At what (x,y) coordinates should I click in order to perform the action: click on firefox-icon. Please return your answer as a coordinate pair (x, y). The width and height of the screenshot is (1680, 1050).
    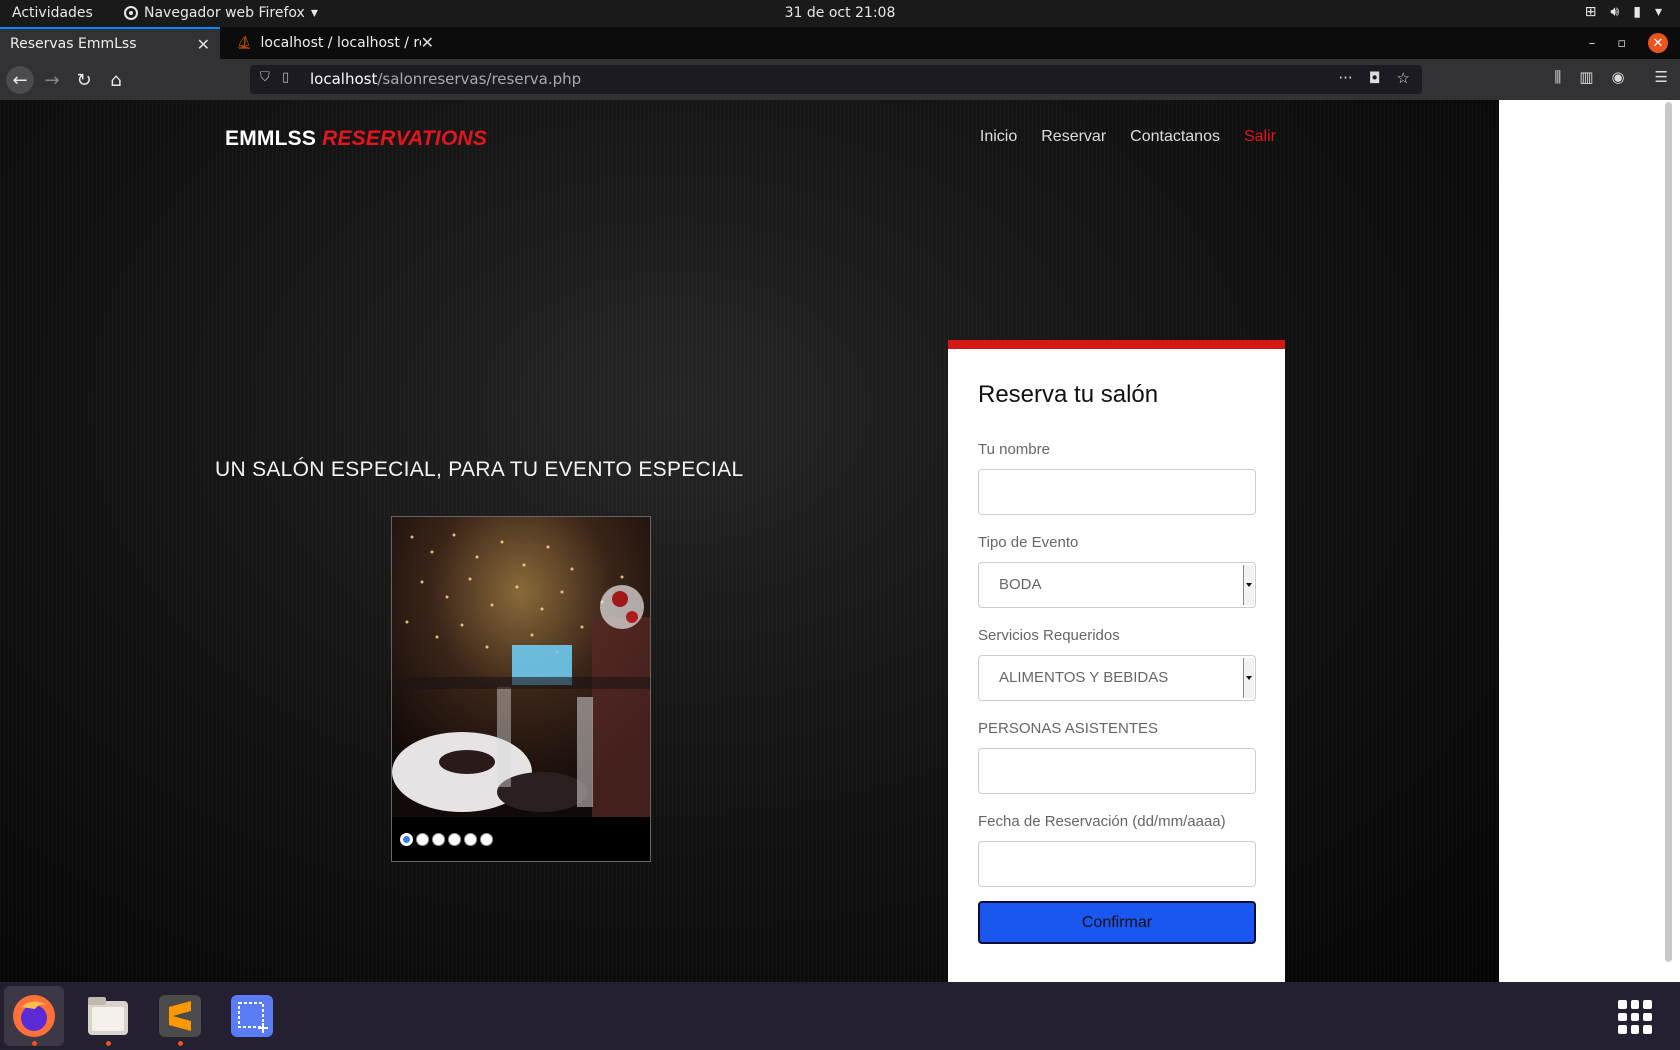
    Looking at the image, I should click on (34, 1016).